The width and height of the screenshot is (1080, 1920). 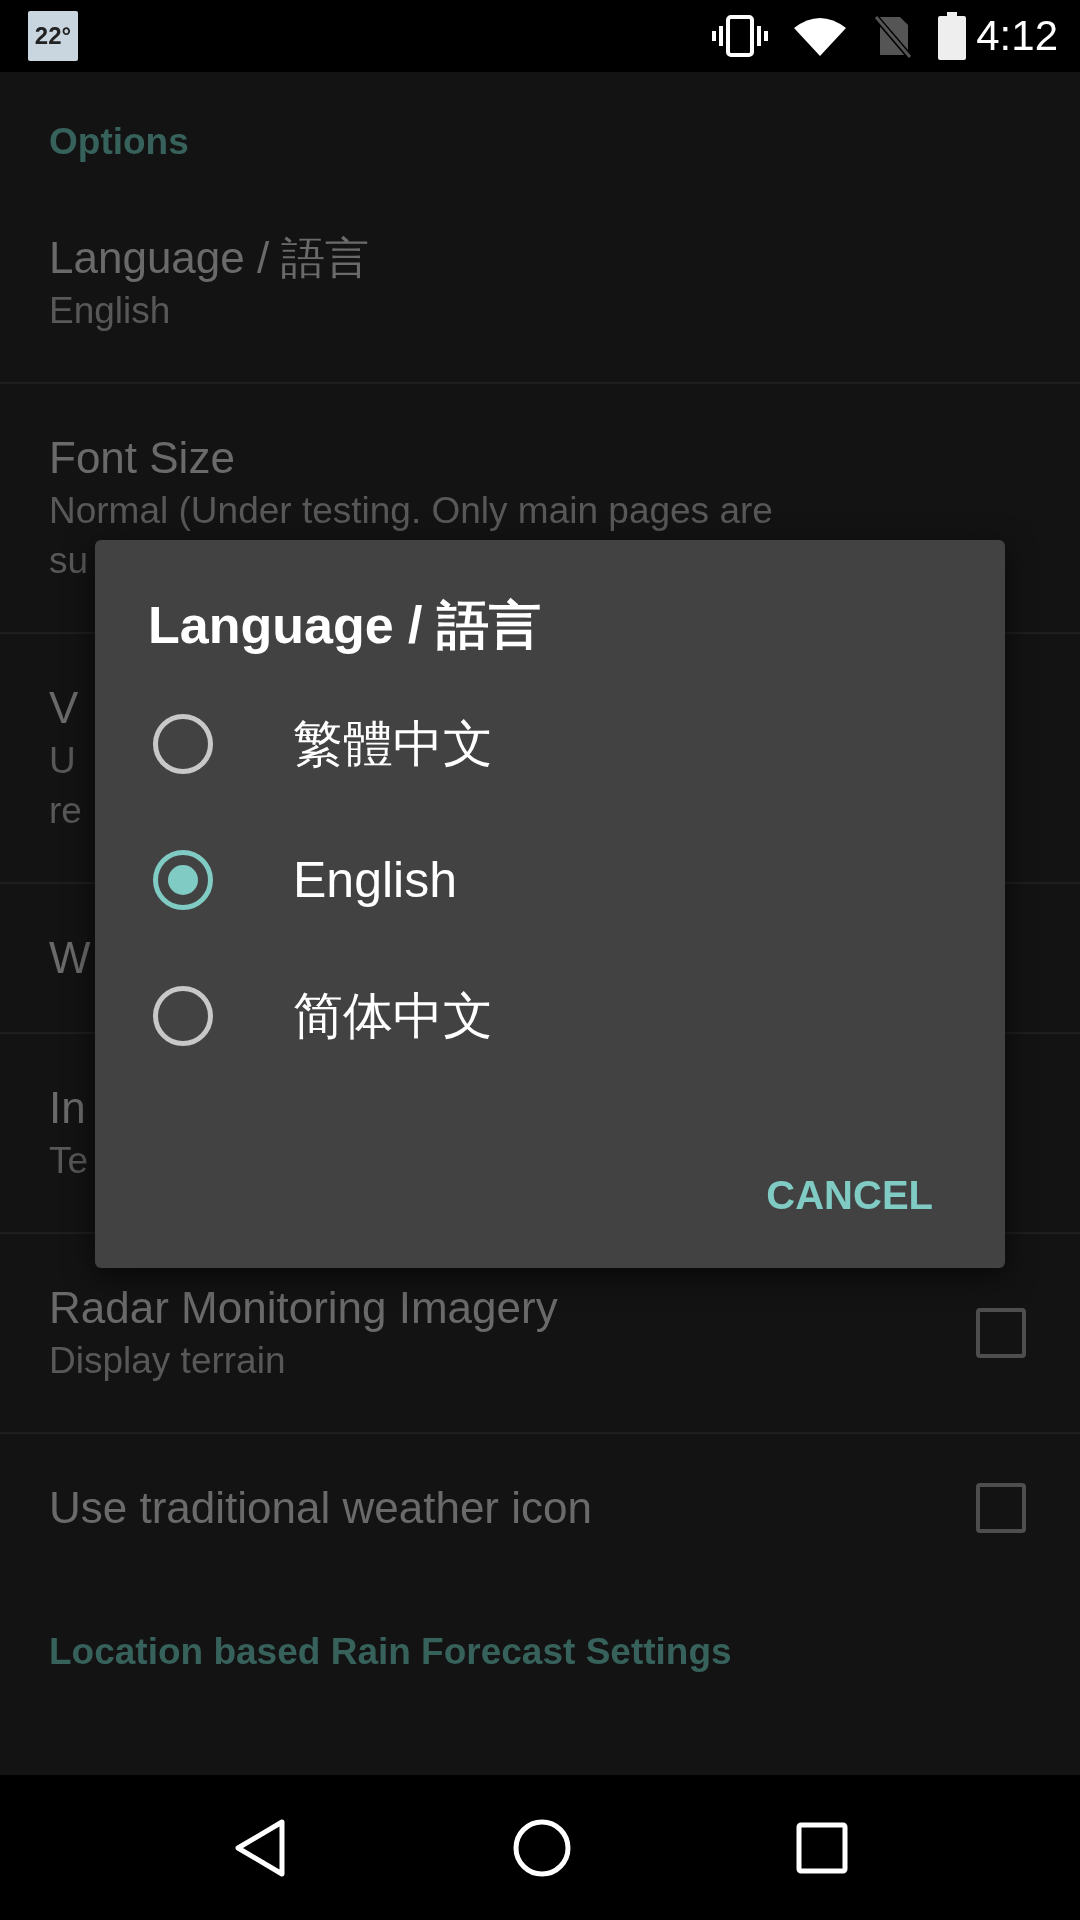 What do you see at coordinates (892, 36) in the screenshot?
I see `no-sim-icon` at bounding box center [892, 36].